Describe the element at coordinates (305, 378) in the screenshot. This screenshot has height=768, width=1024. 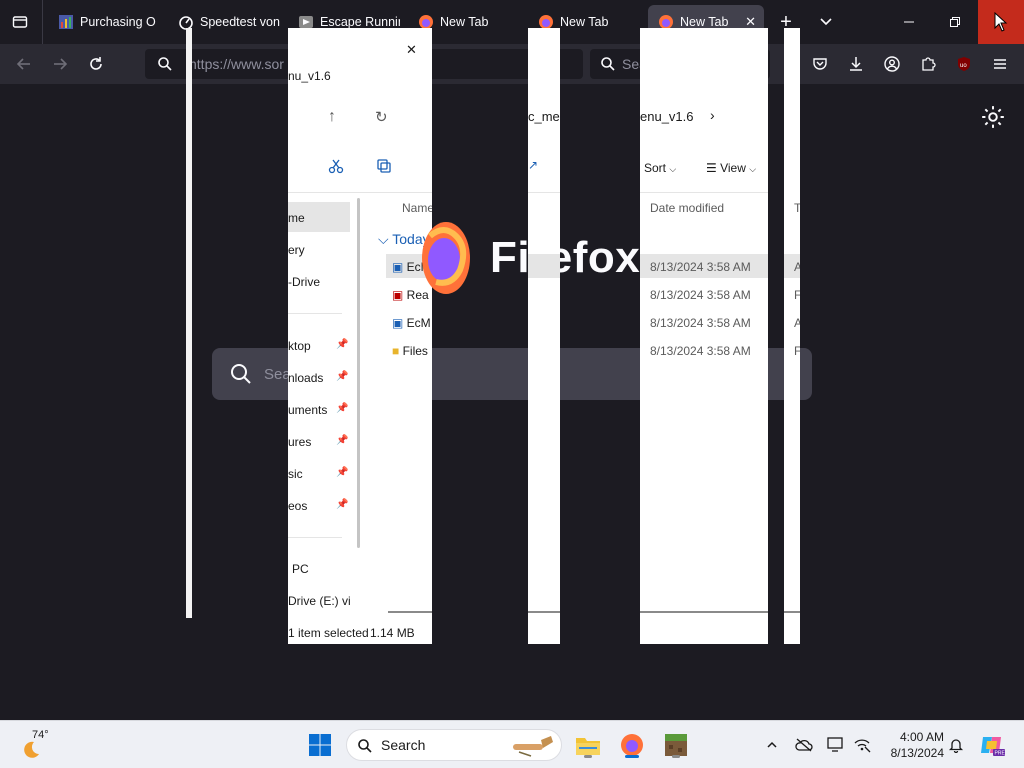
I see `nav-item-downloads: nloads` at that location.